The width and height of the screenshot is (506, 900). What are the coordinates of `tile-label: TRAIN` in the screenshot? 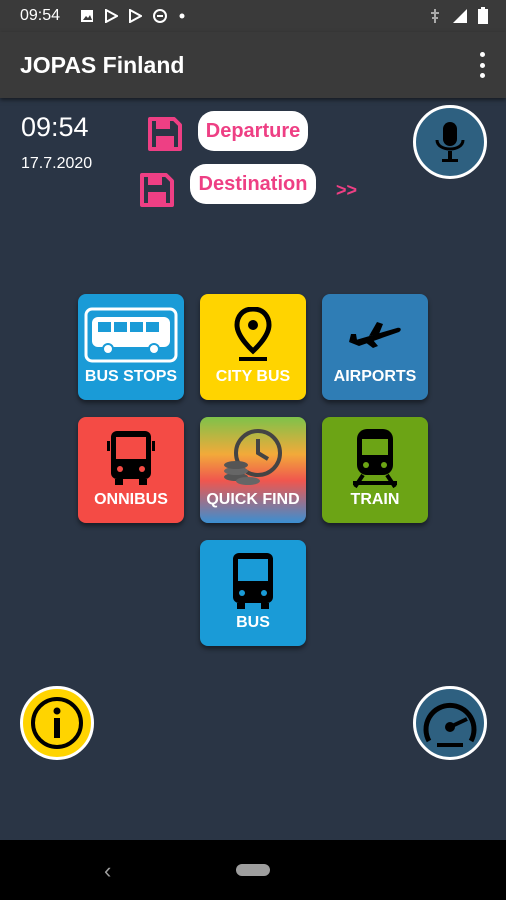 It's located at (375, 499).